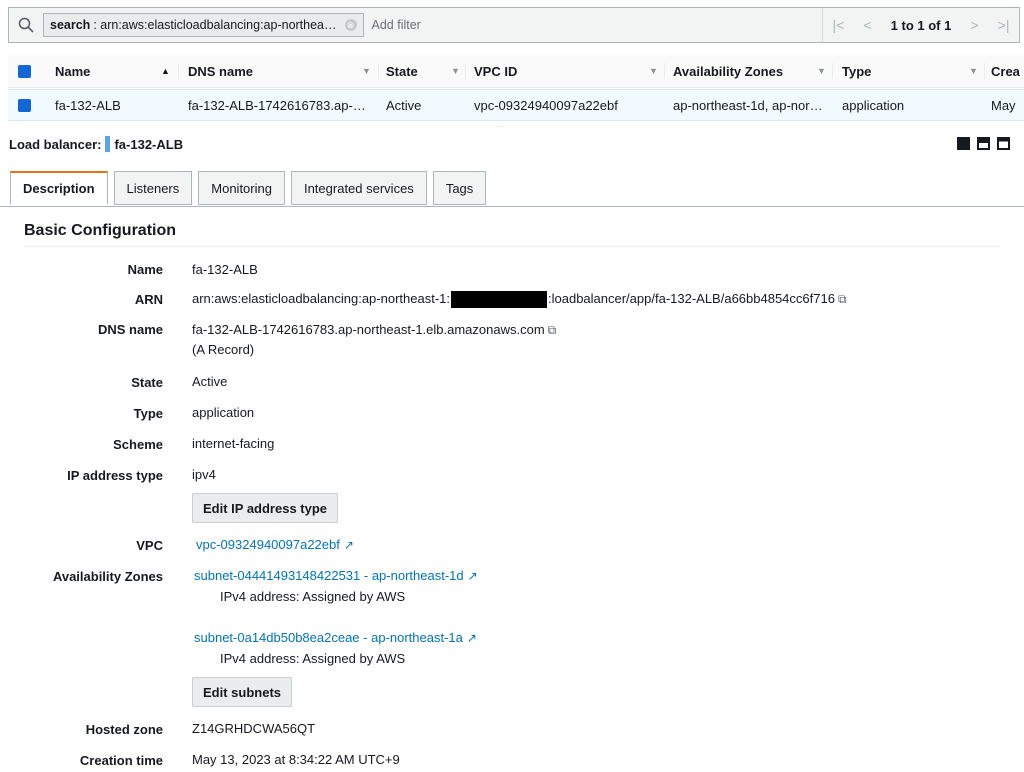  Describe the element at coordinates (358, 188) in the screenshot. I see `tab-integrated-services: Integrated services` at that location.